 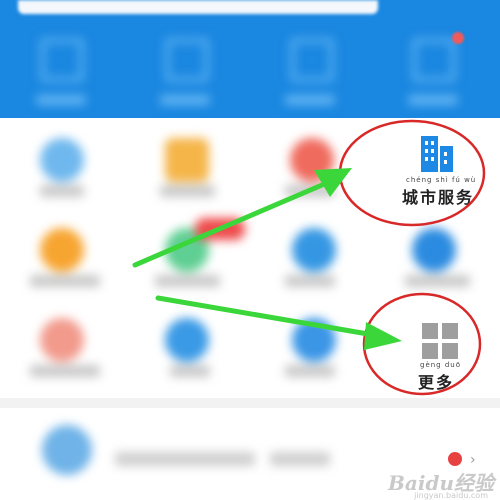 I want to click on baidu-watermark-url: jingyan.baidu.com, so click(x=451, y=495).